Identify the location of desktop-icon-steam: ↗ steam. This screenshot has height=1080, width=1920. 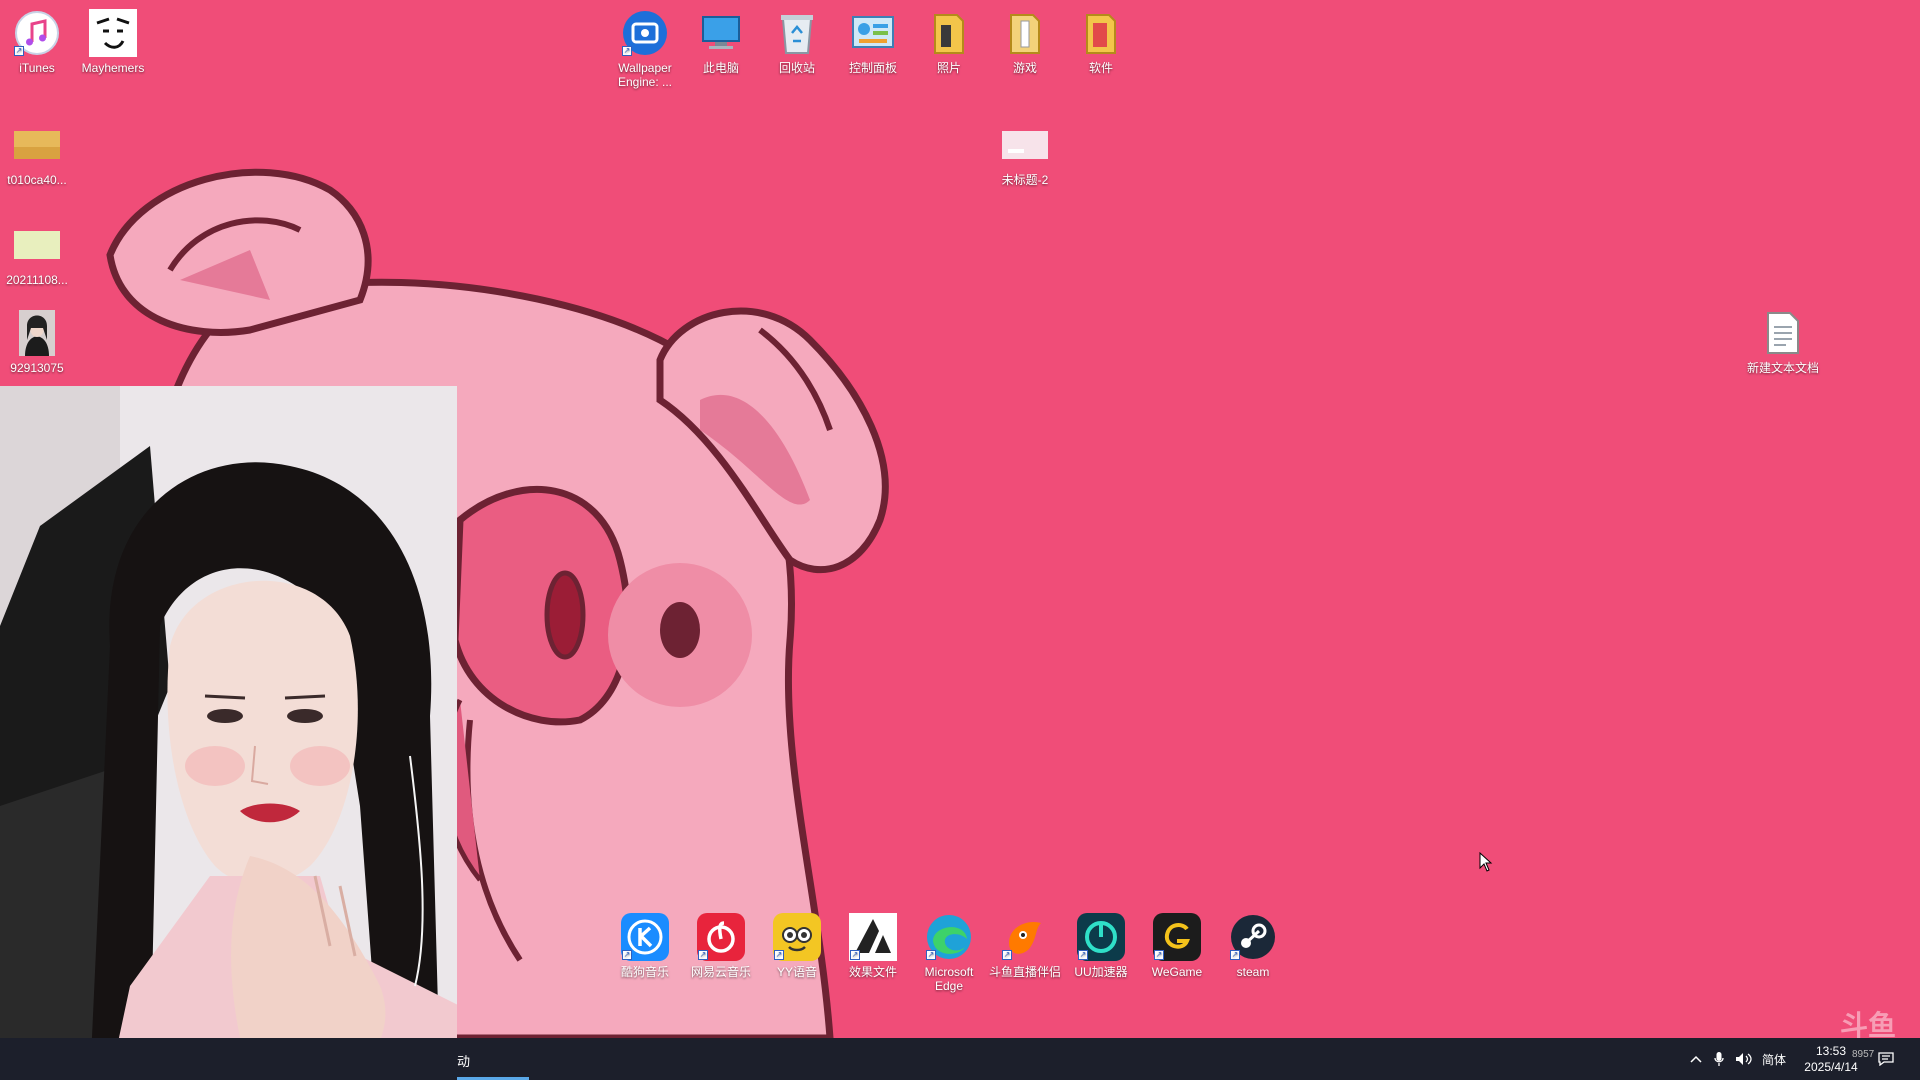
(1253, 945).